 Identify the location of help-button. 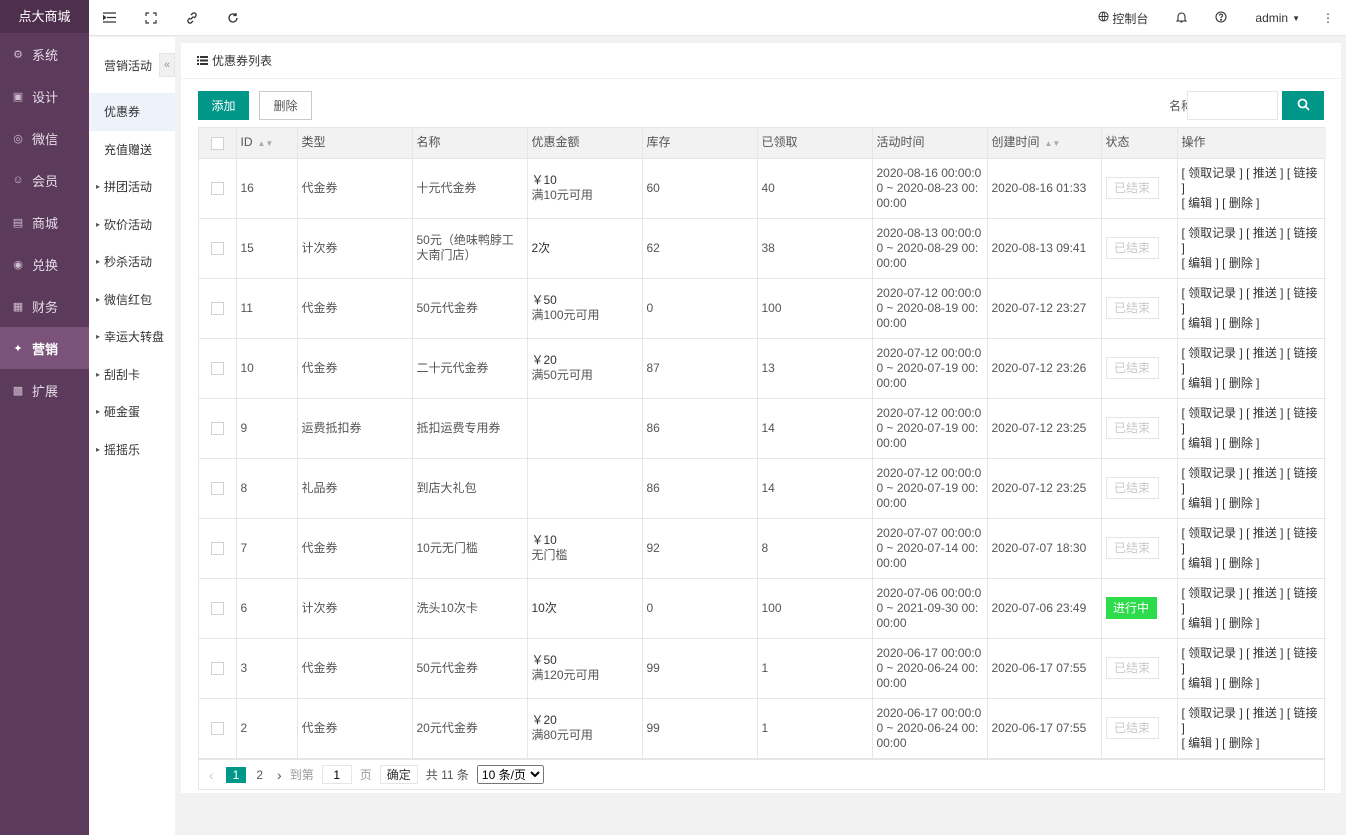
(1221, 18).